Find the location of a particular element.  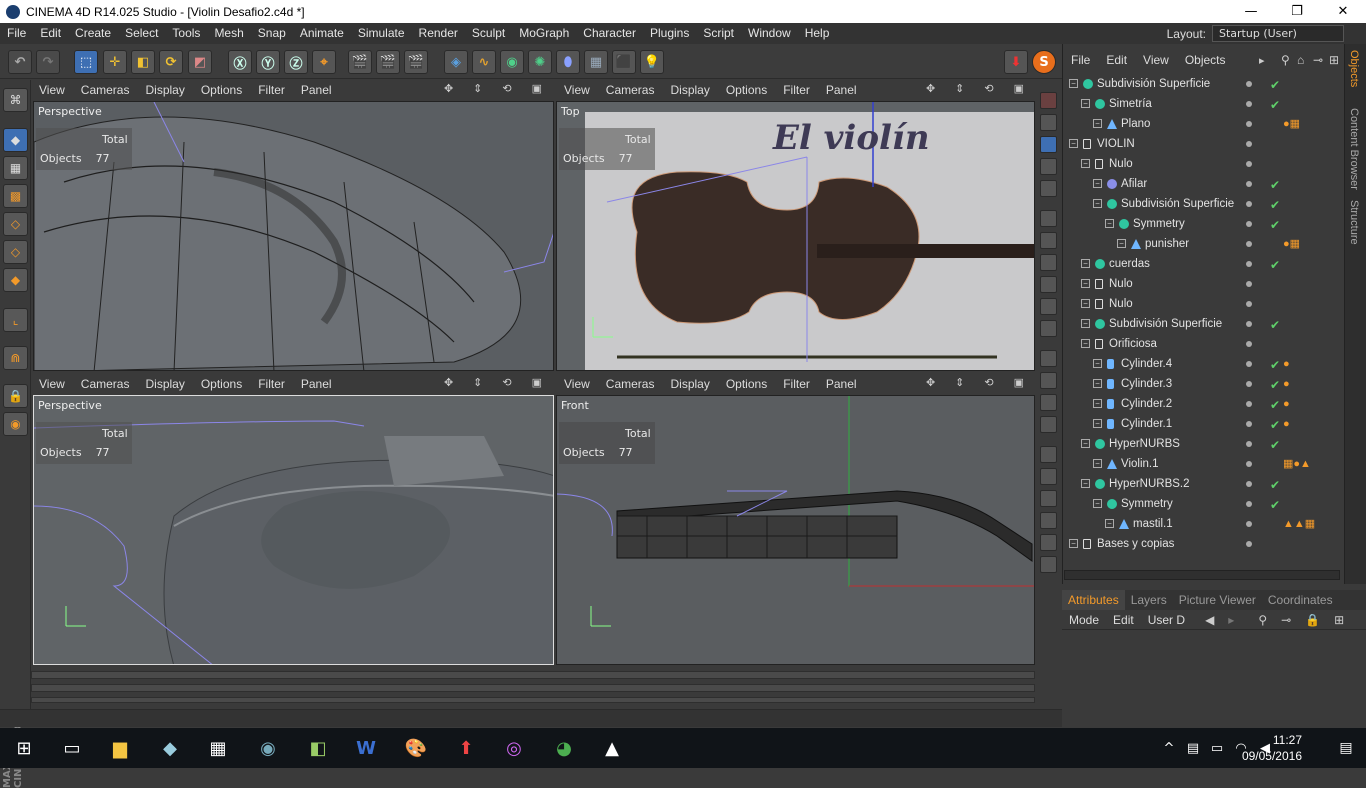

vp2-nav-icons: ✥ ⇕ ⟲ ▣ is located at coordinates (975, 88).